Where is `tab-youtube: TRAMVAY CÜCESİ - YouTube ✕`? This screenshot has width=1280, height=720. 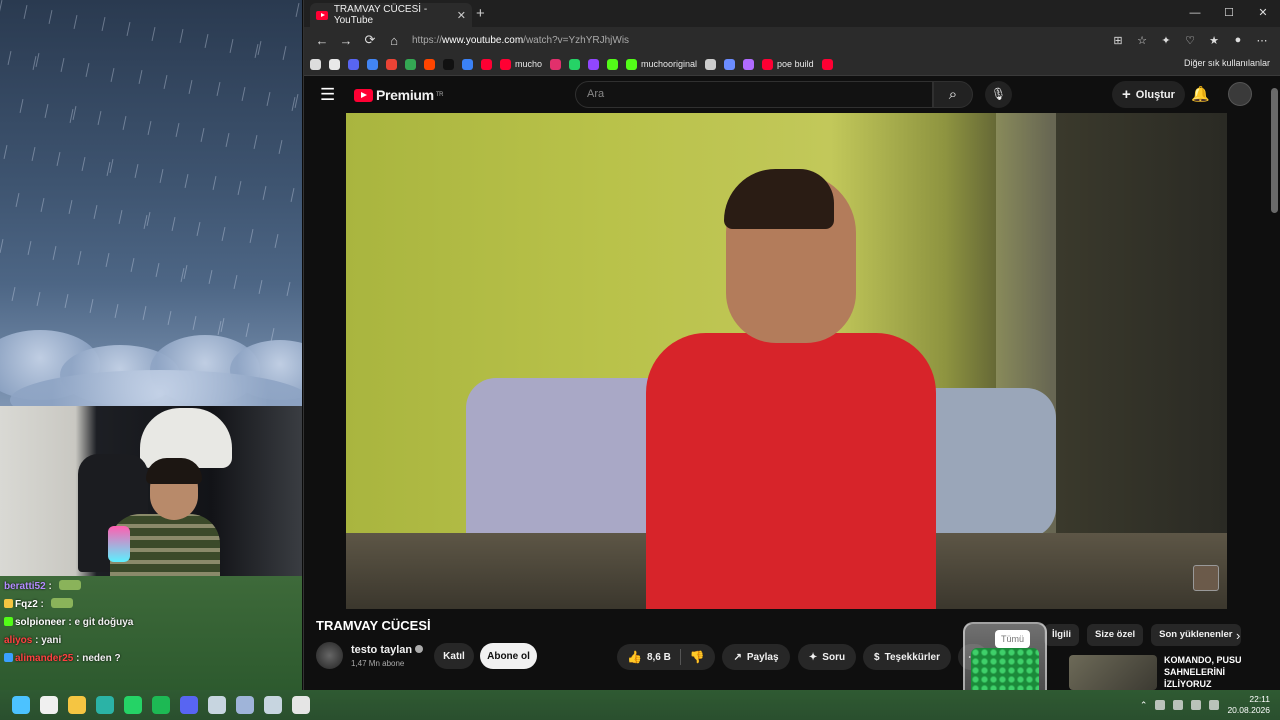
tab-youtube: TRAMVAY CÜCESİ - YouTube ✕ is located at coordinates (391, 15).